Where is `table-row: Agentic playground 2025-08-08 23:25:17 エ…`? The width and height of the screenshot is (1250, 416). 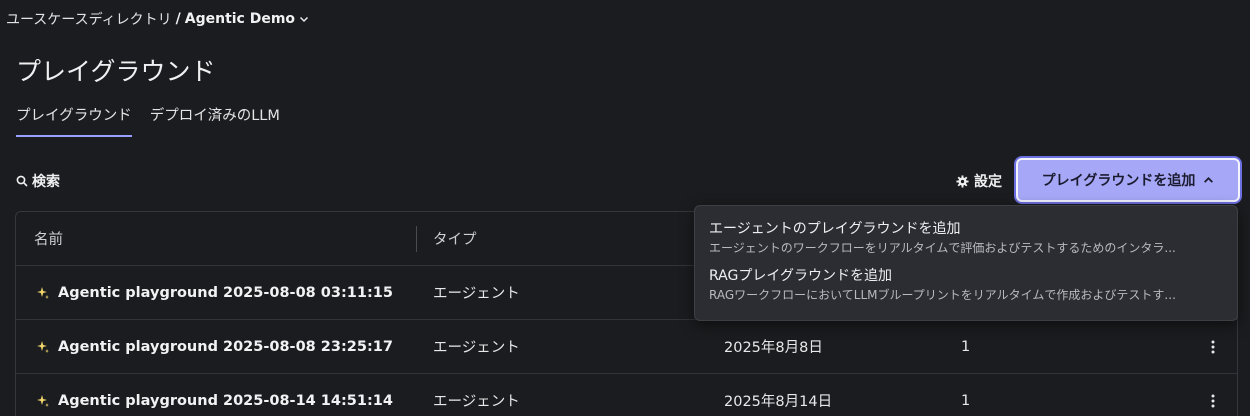
table-row: Agentic playground 2025-08-08 23:25:17 エ… is located at coordinates (626, 347).